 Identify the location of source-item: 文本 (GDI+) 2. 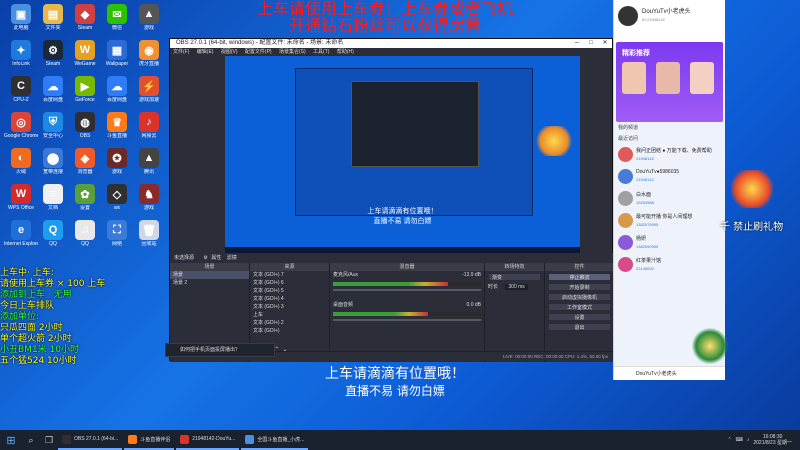
(289, 323).